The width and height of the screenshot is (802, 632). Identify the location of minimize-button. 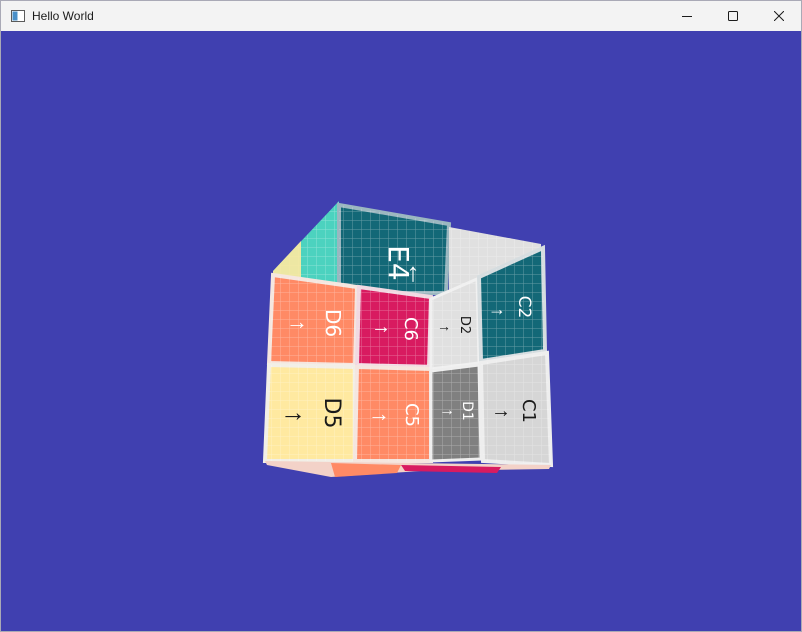
(687, 16).